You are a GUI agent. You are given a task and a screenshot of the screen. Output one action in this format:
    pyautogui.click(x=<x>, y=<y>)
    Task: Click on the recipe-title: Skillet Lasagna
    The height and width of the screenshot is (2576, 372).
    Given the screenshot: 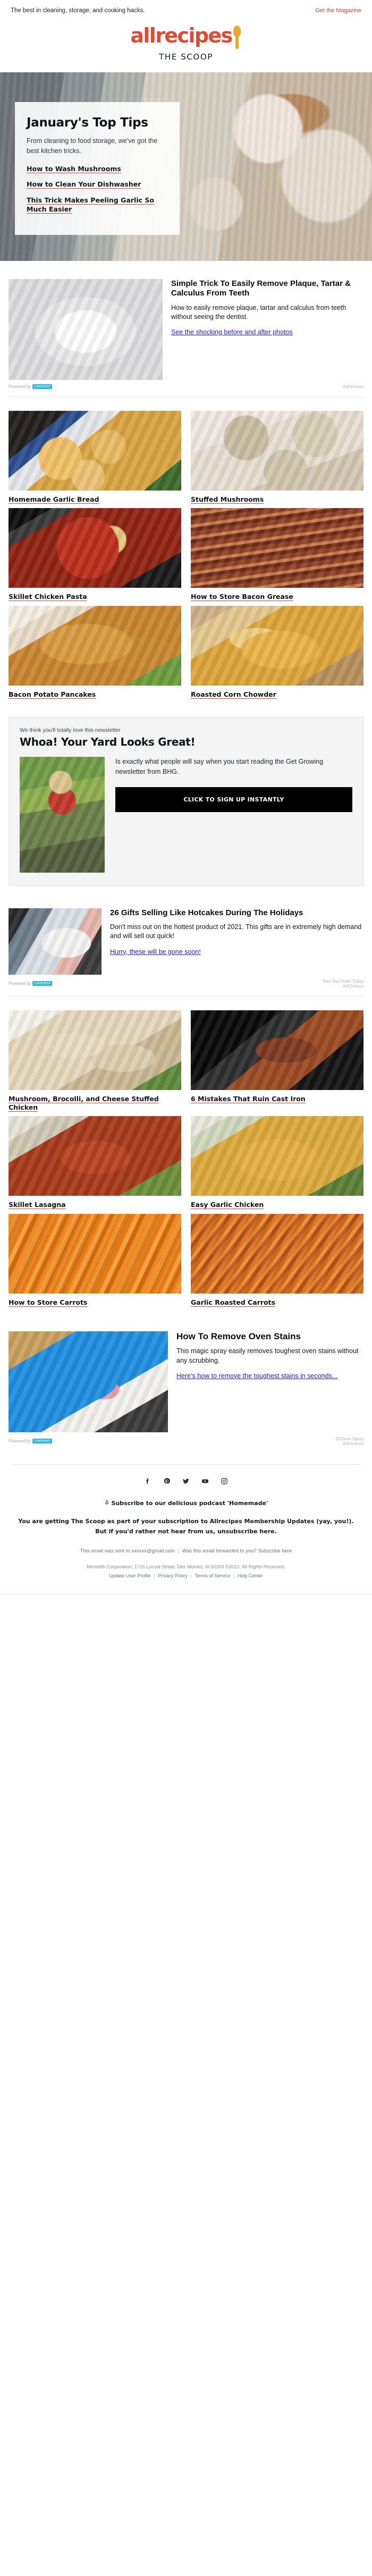 What is the action you would take?
    pyautogui.click(x=95, y=1205)
    